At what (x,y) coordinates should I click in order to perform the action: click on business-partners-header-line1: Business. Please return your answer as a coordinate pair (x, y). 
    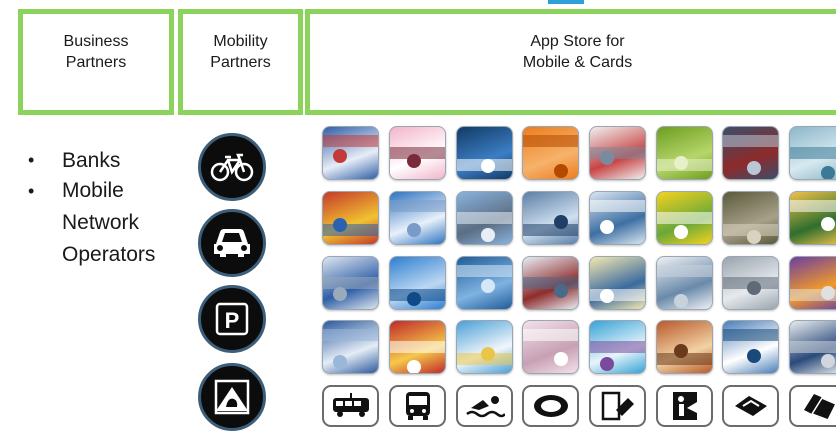
    Looking at the image, I should click on (96, 41).